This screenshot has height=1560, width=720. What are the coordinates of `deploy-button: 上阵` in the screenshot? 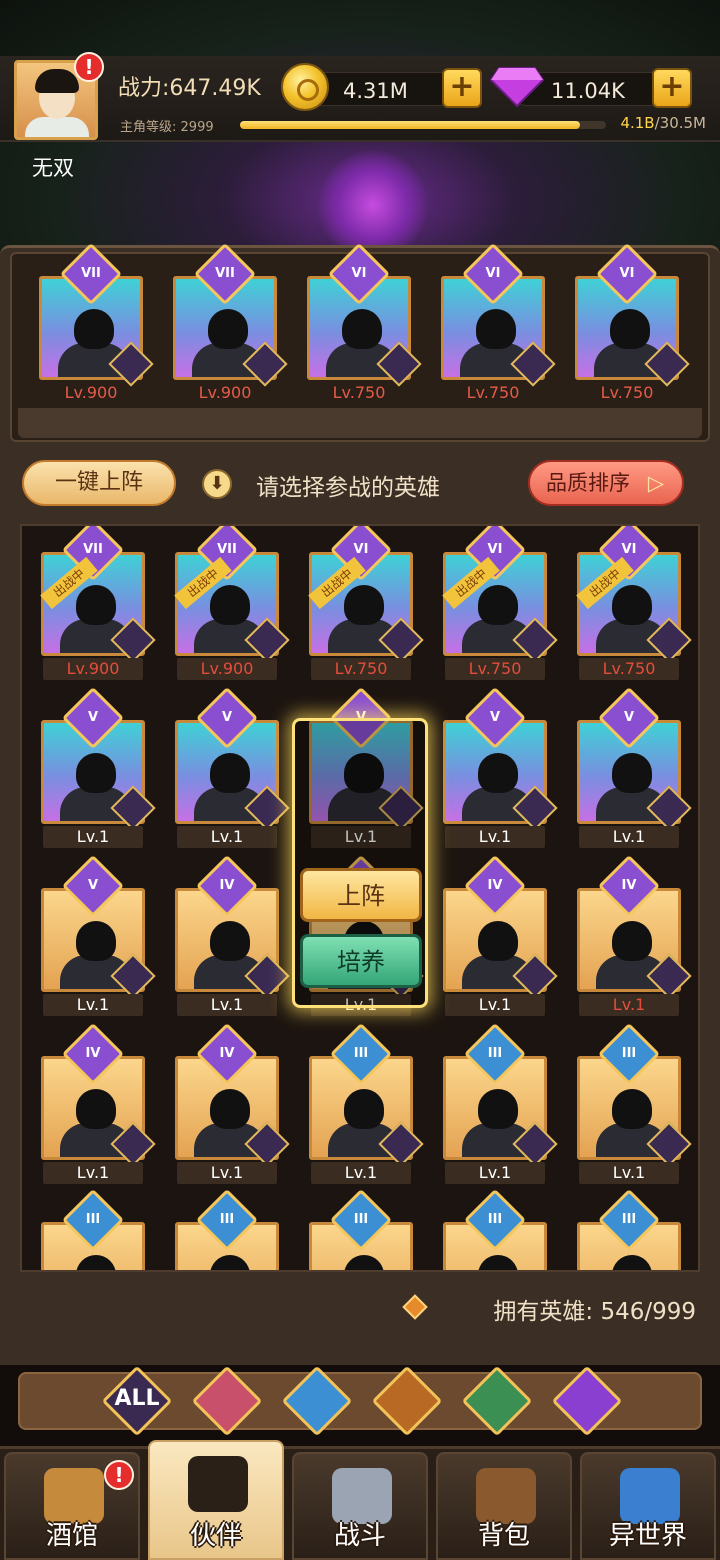 It's located at (361, 895).